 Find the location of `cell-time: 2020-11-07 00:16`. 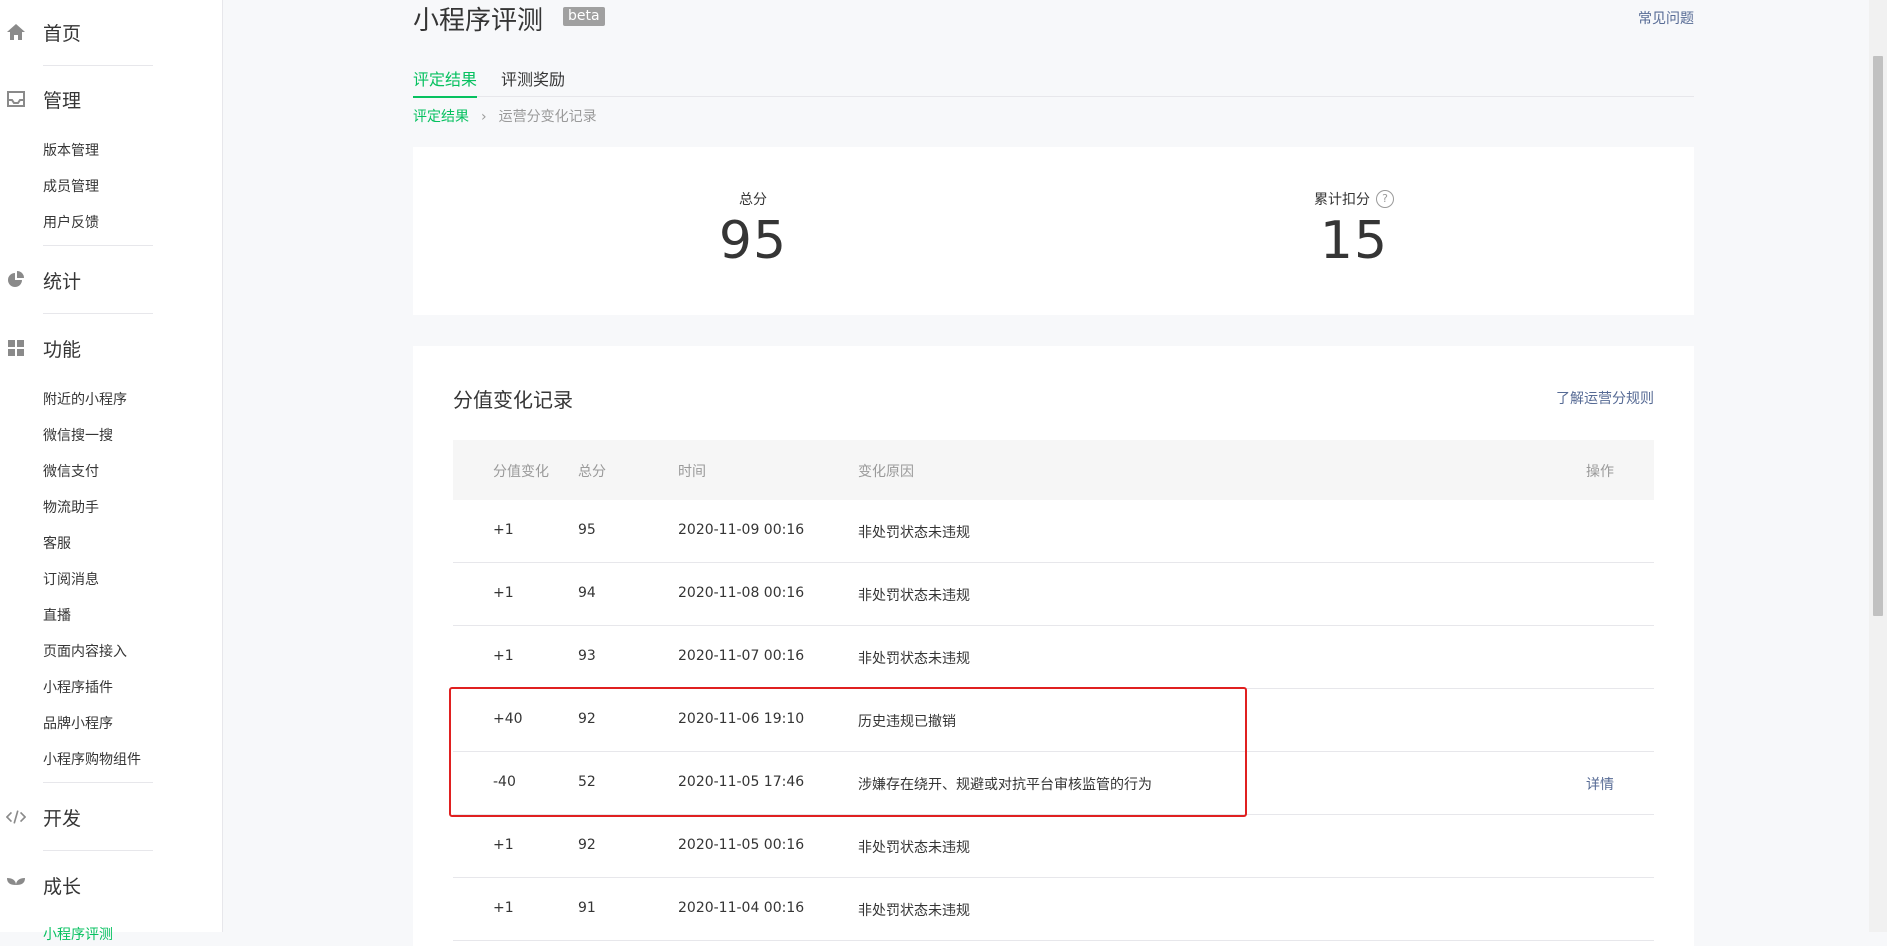

cell-time: 2020-11-07 00:16 is located at coordinates (741, 656).